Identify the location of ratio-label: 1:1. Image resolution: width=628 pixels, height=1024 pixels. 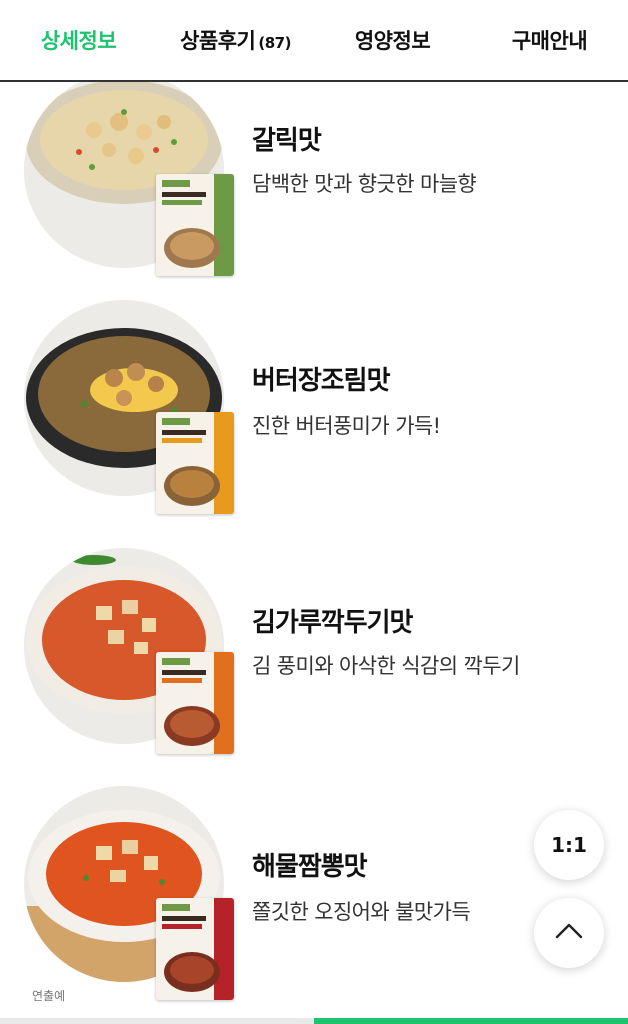
(569, 845).